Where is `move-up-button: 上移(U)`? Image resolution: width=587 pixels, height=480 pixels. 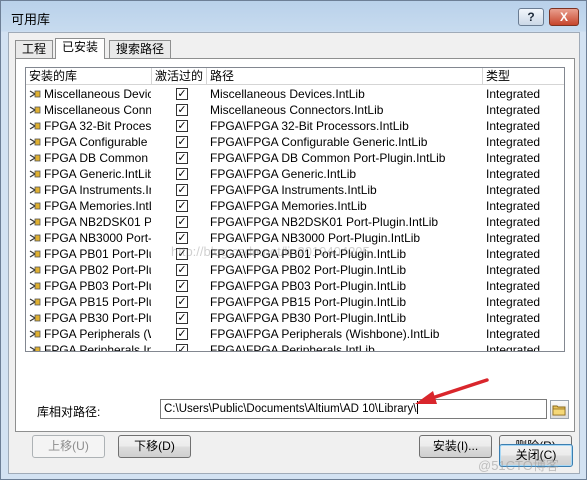
move-up-button: 上移(U) is located at coordinates (68, 446).